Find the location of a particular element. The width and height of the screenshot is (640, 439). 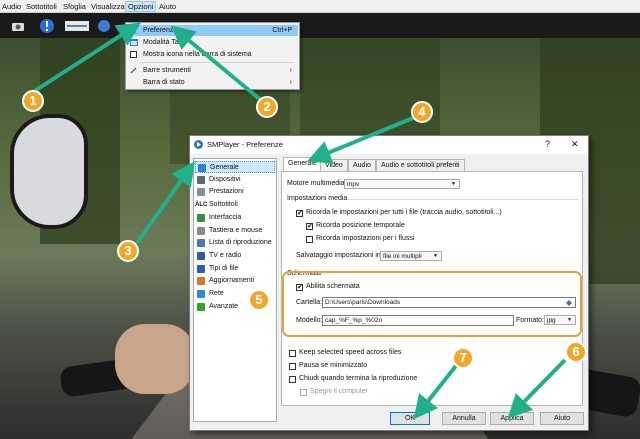

screenshot-highlight-box is located at coordinates (432, 304).